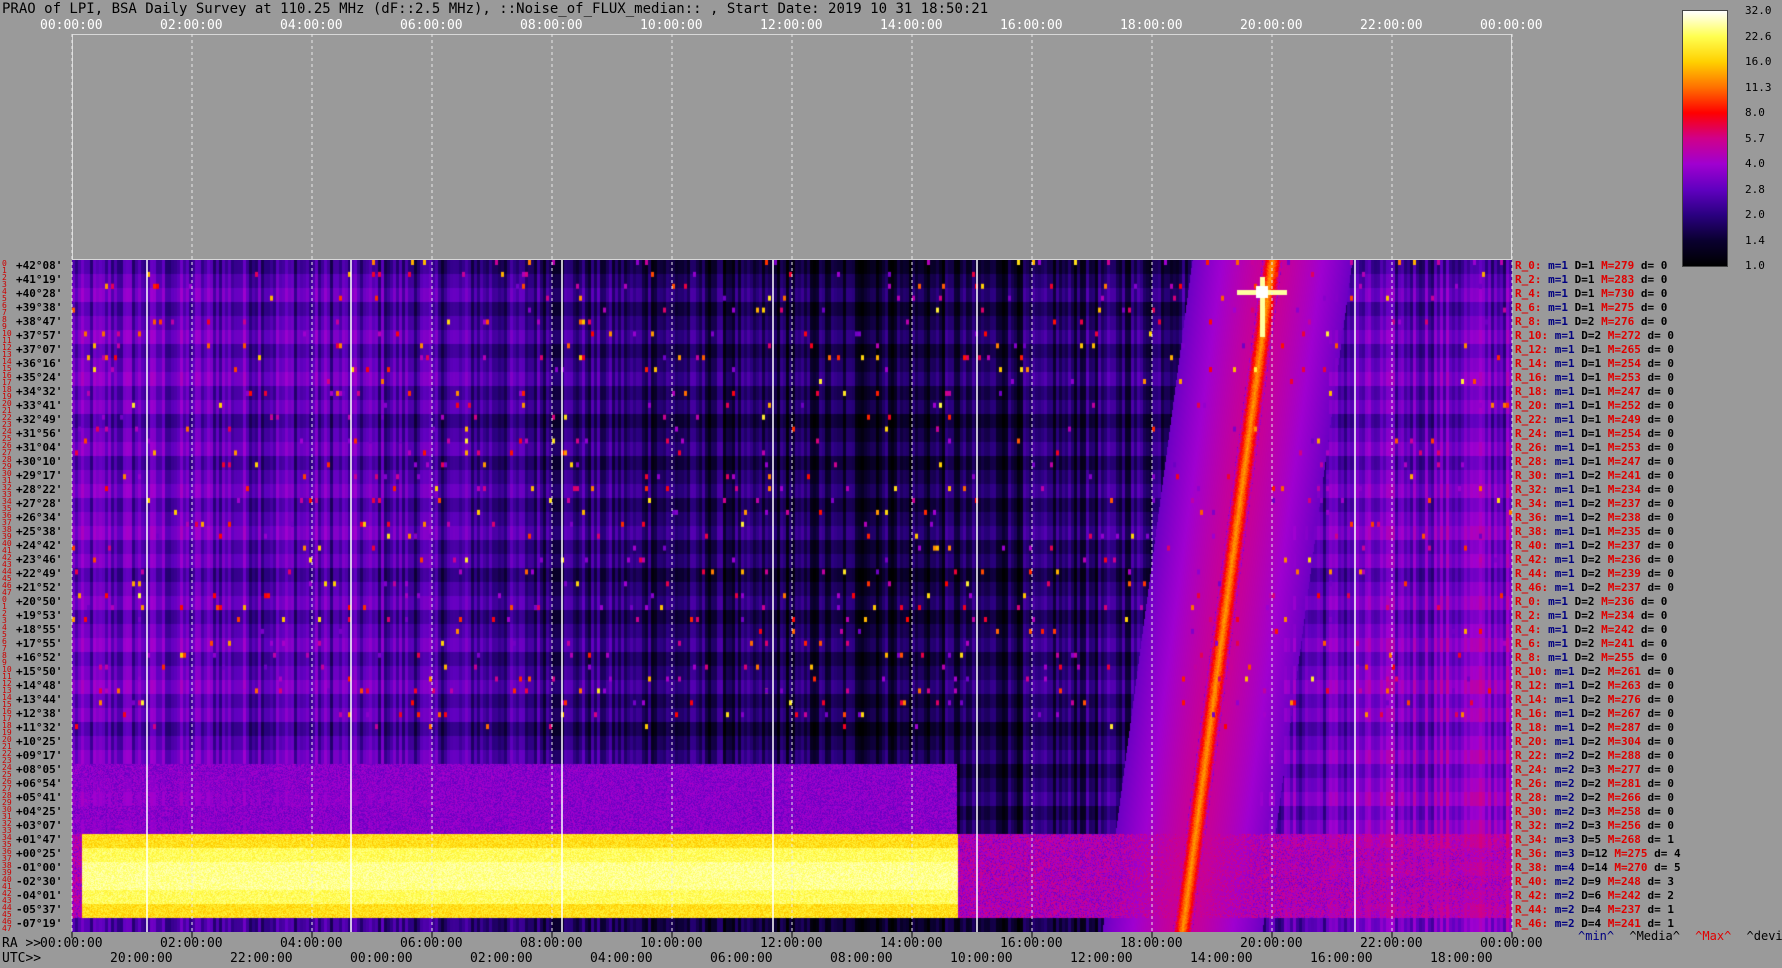 This screenshot has height=968, width=1782. Describe the element at coordinates (1594, 405) in the screenshot. I see `row-stat: R_20: m=1 D=1 M=252 d= 0` at that location.